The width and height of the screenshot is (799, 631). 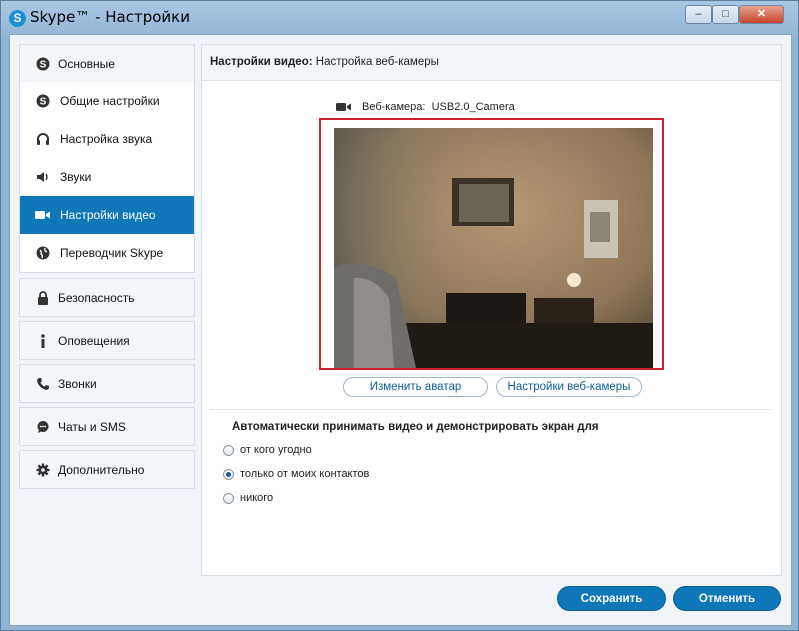 I want to click on save-button: Сохранить, so click(x=611, y=598).